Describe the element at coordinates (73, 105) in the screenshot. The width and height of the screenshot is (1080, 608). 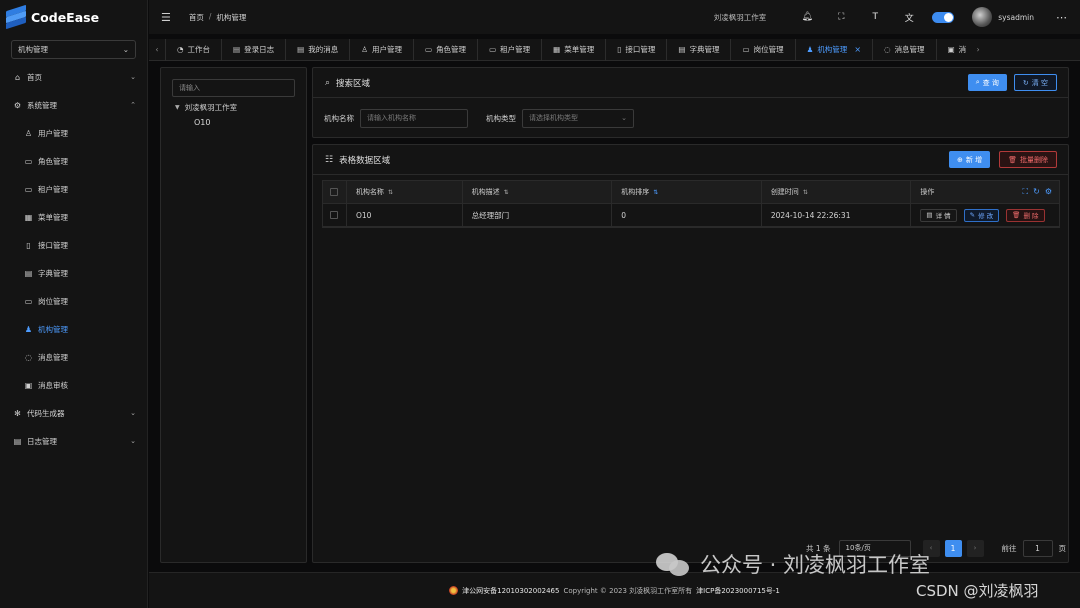
I see `sidebar-item-system: ⚙ 系统管理 ⌃` at that location.